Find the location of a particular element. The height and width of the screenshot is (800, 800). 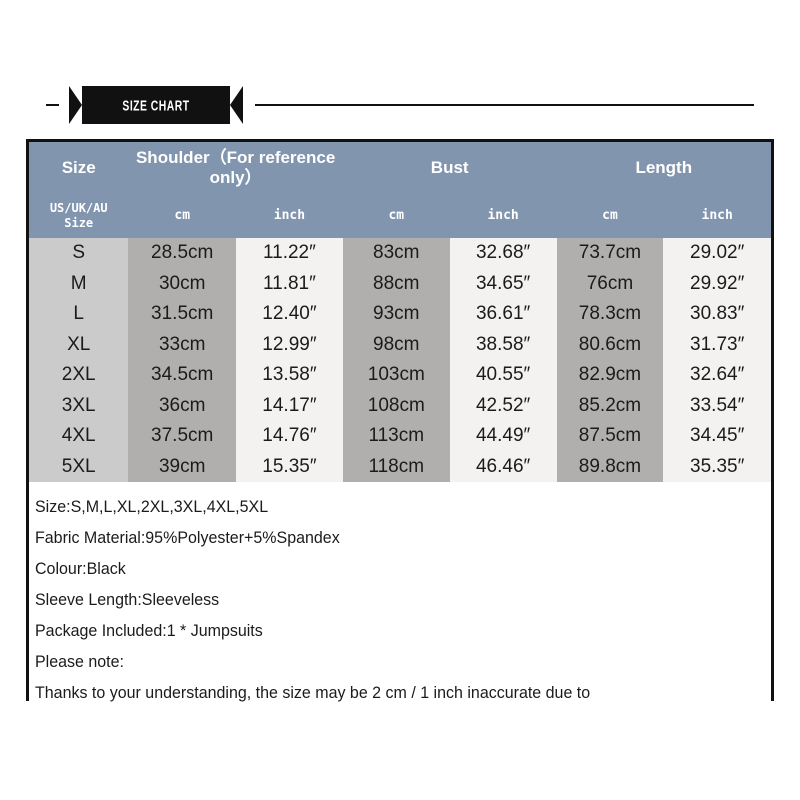

table-row: 5XL 39cm 15.35″ 118cm 46.46″ 89.8cm 35.35″ is located at coordinates (400, 466).